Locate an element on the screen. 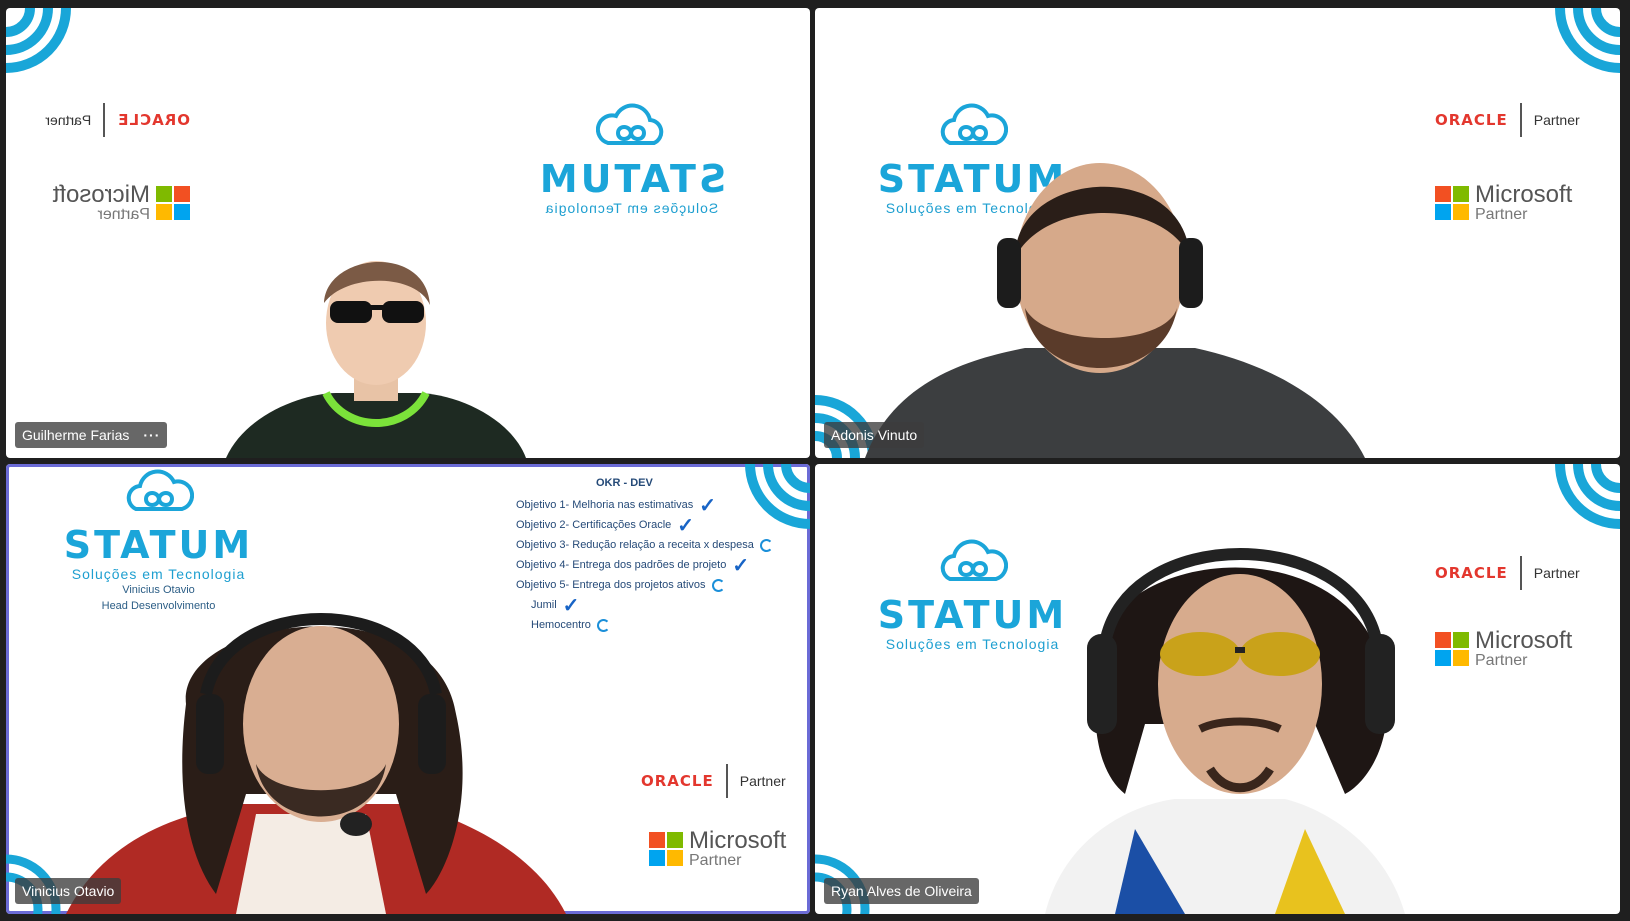  participant-name-tag: Adonis Vinuto is located at coordinates (874, 435).